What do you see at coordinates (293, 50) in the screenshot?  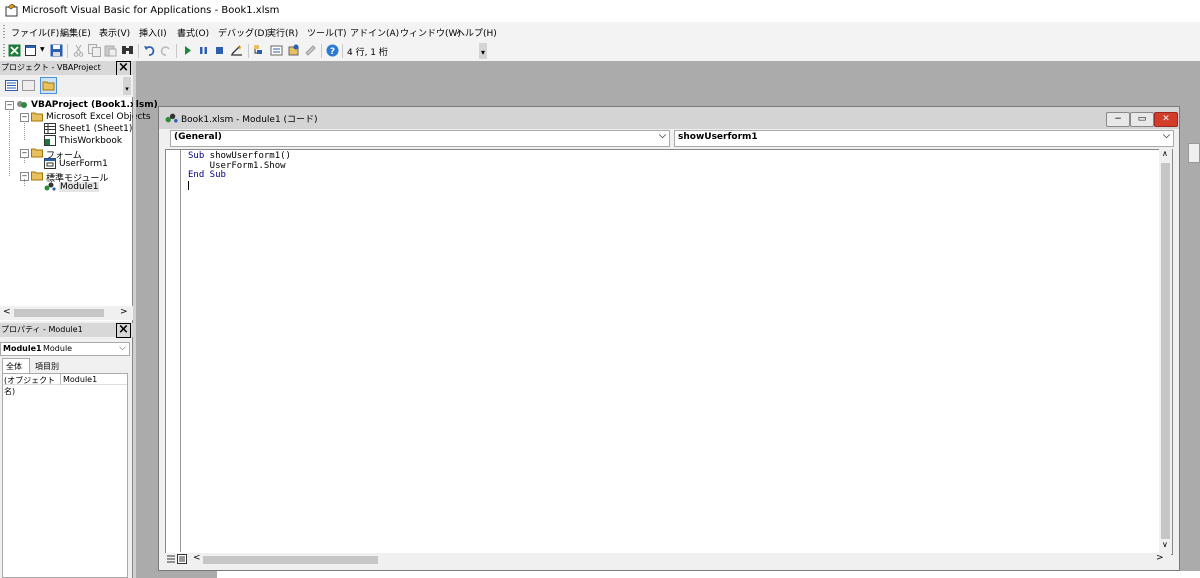 I see `object-browser-icon` at bounding box center [293, 50].